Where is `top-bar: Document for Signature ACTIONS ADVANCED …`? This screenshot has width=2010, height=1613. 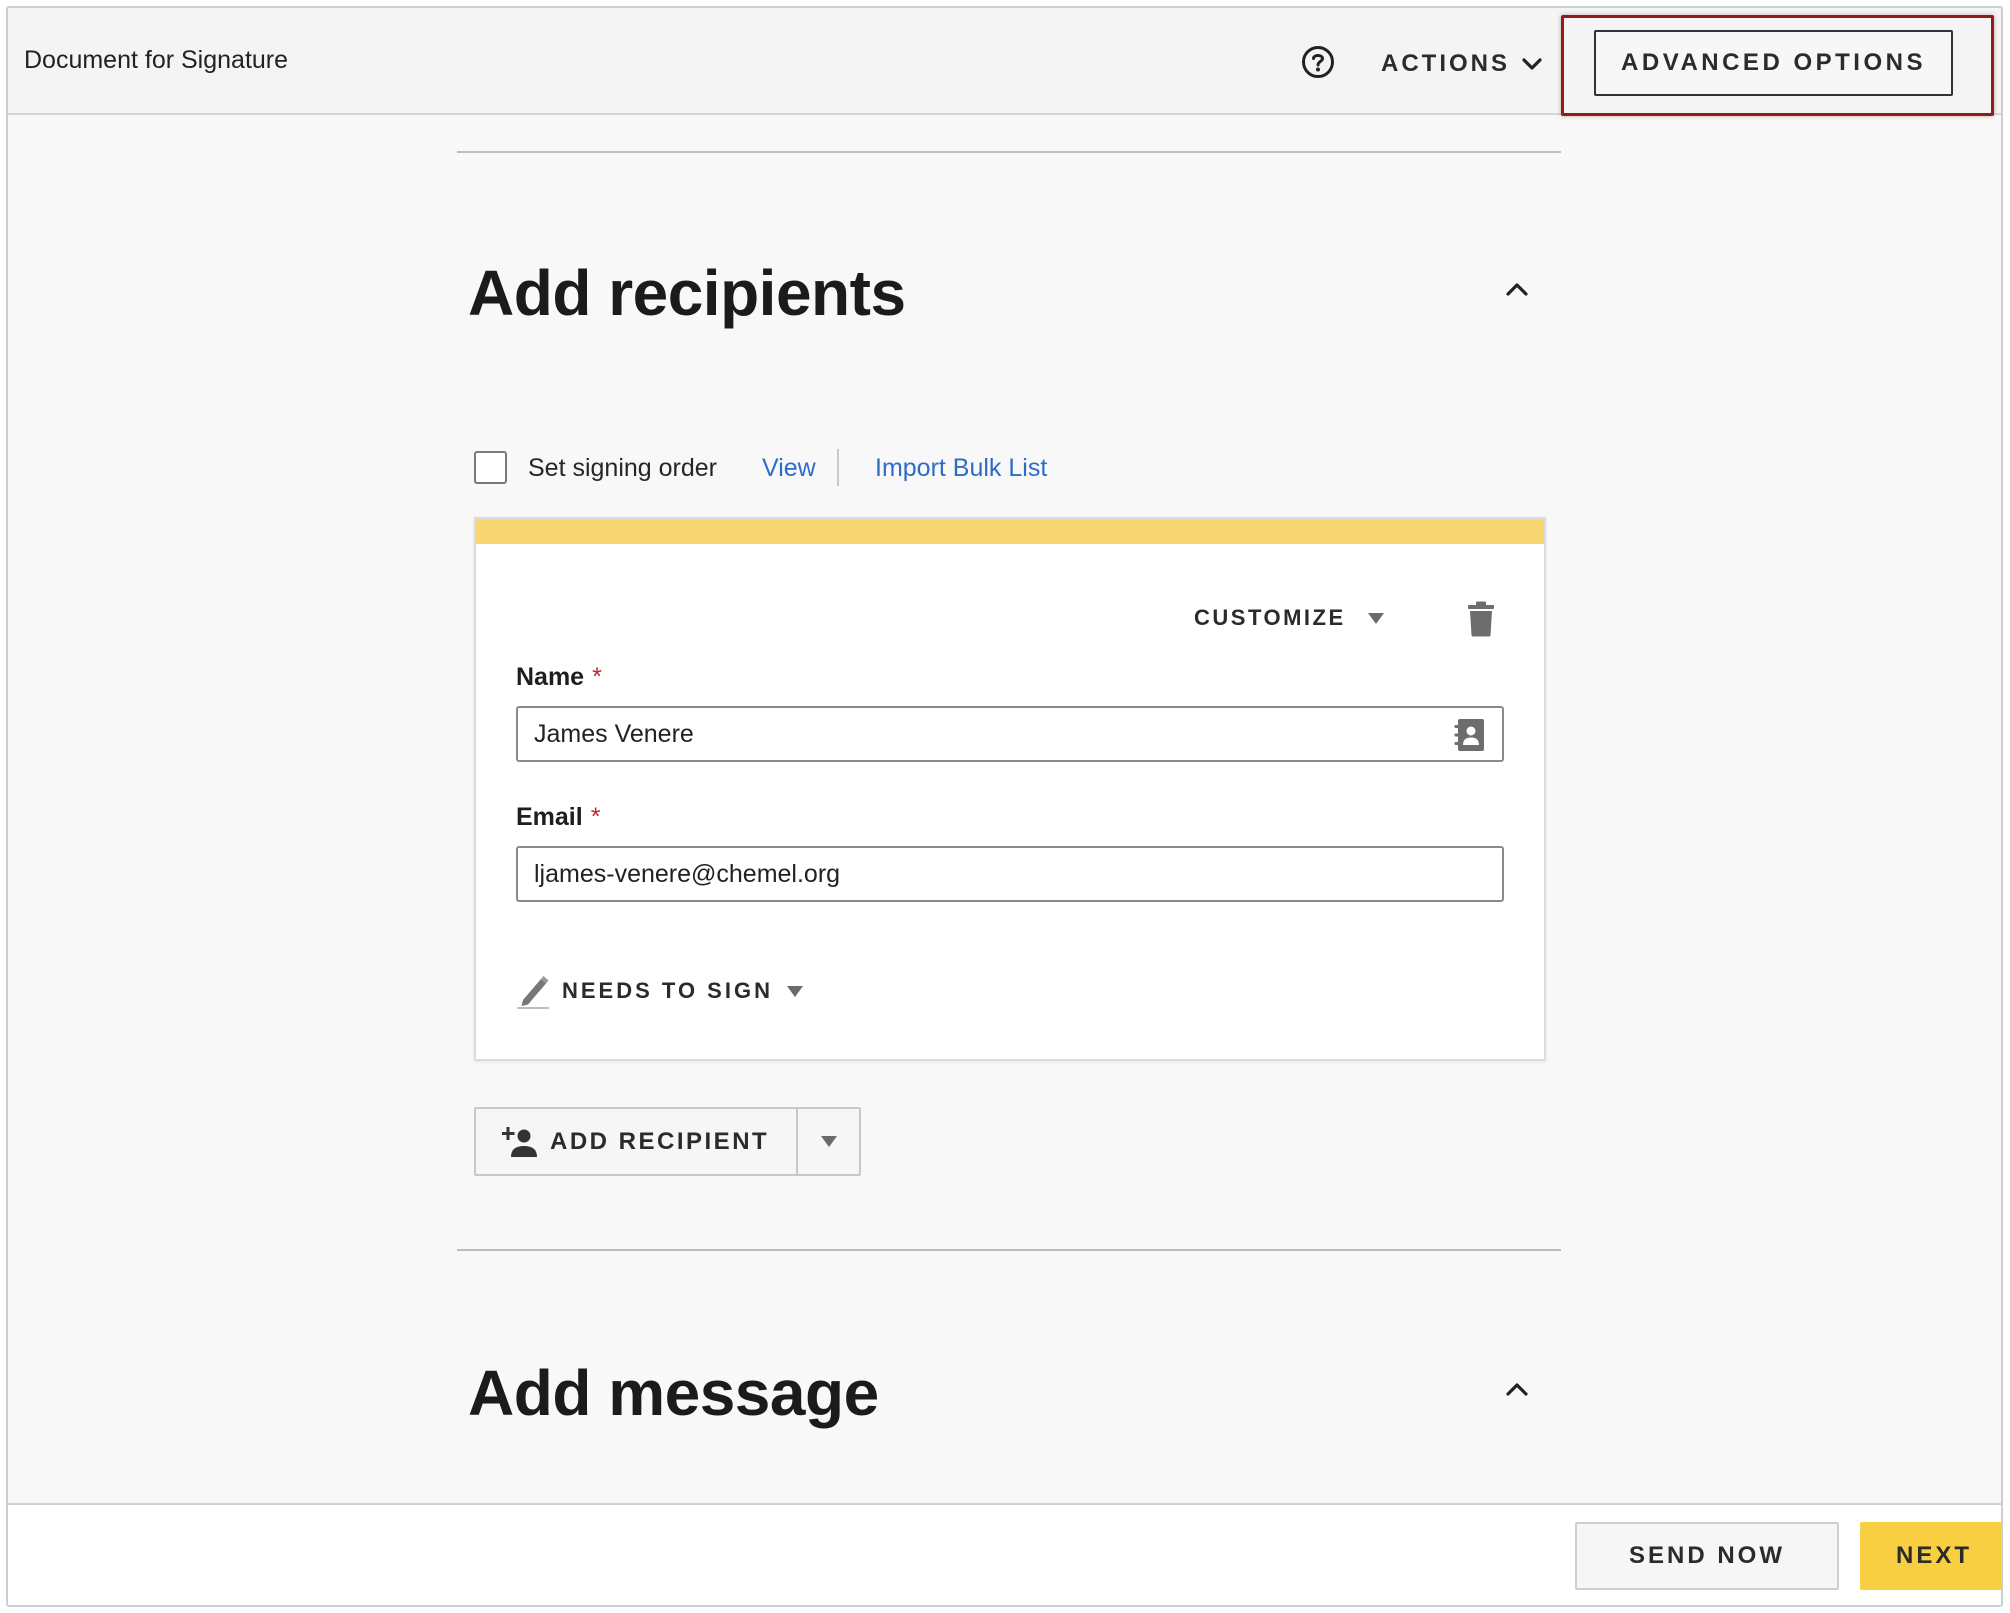 top-bar: Document for Signature ACTIONS ADVANCED … is located at coordinates (1004, 62).